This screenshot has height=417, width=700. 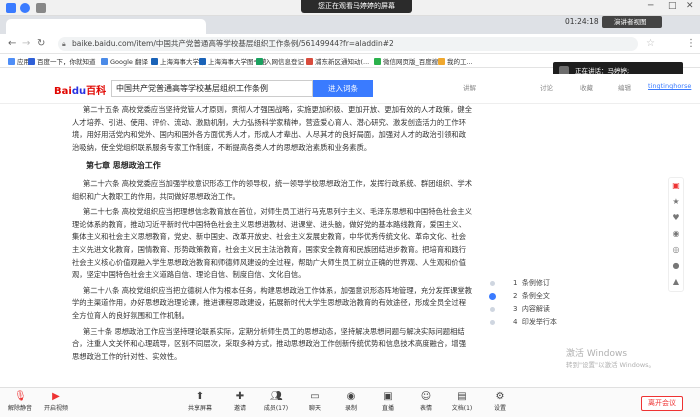 I want to click on reload-icon: ↻, so click(x=41, y=43).